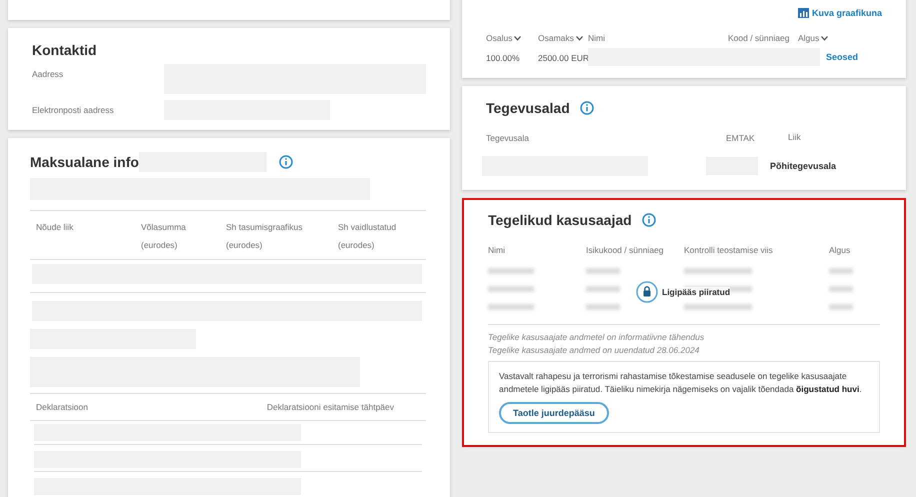 This screenshot has height=497, width=916. I want to click on column-header: EMTAK, so click(740, 138).